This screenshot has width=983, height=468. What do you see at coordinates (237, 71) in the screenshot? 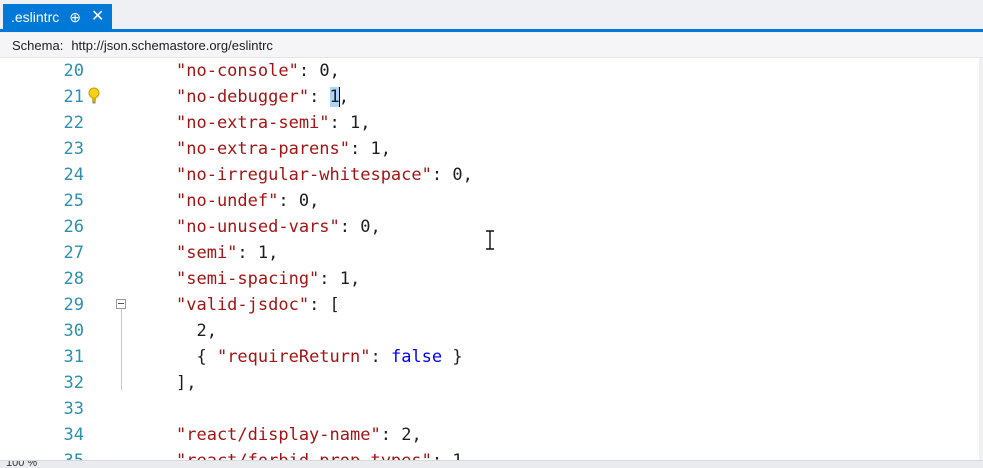
I see `json-key: "no-console"` at bounding box center [237, 71].